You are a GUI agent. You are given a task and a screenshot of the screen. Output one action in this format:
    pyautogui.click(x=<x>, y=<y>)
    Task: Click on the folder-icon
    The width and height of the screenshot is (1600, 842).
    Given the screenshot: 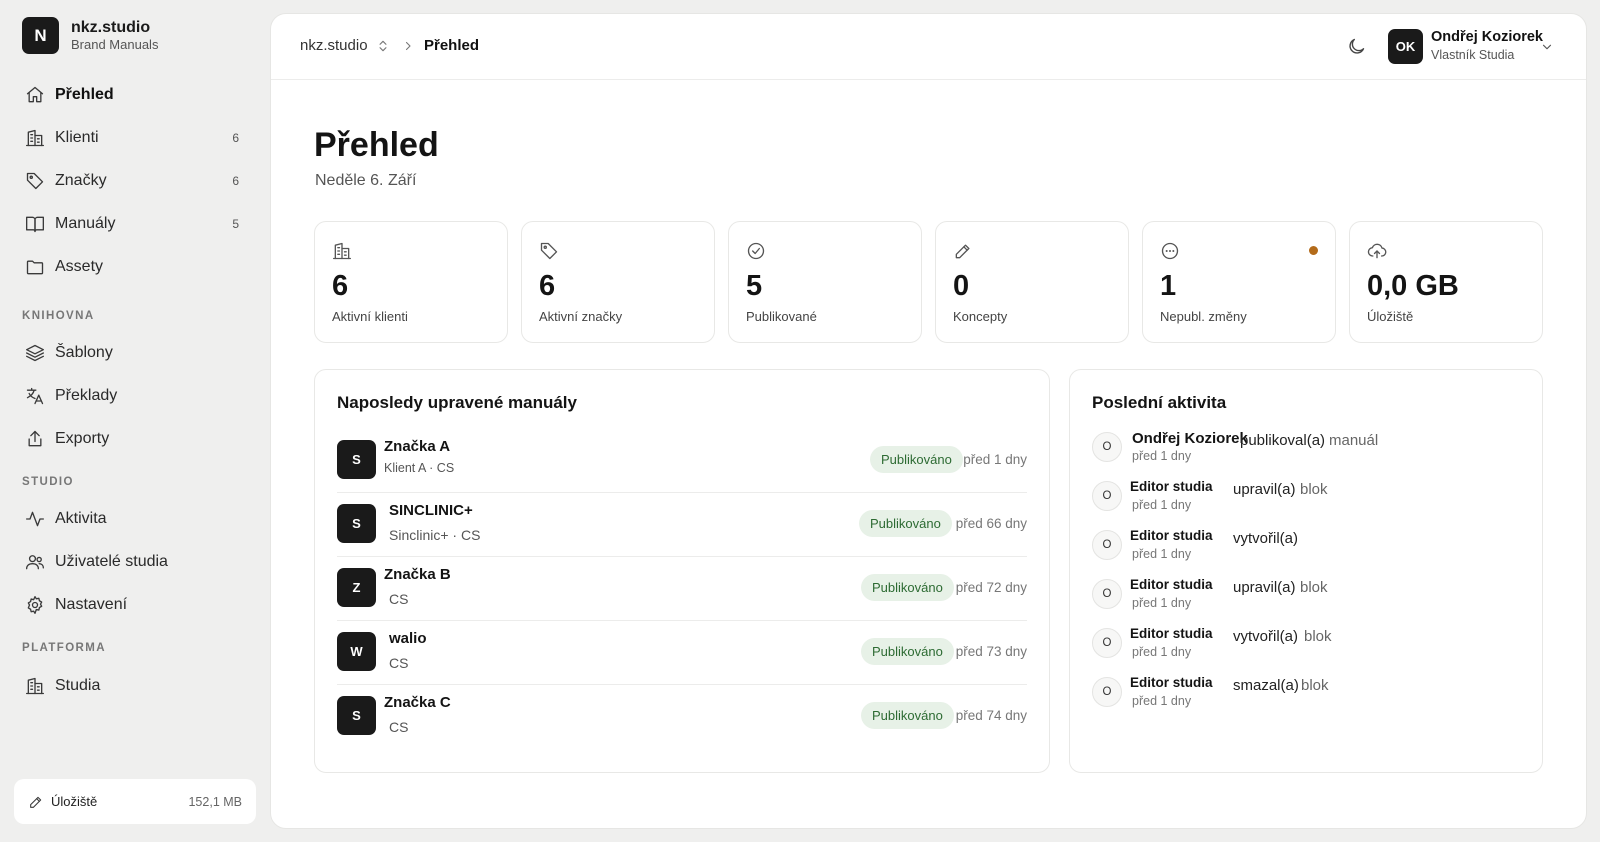 What is the action you would take?
    pyautogui.click(x=35, y=267)
    